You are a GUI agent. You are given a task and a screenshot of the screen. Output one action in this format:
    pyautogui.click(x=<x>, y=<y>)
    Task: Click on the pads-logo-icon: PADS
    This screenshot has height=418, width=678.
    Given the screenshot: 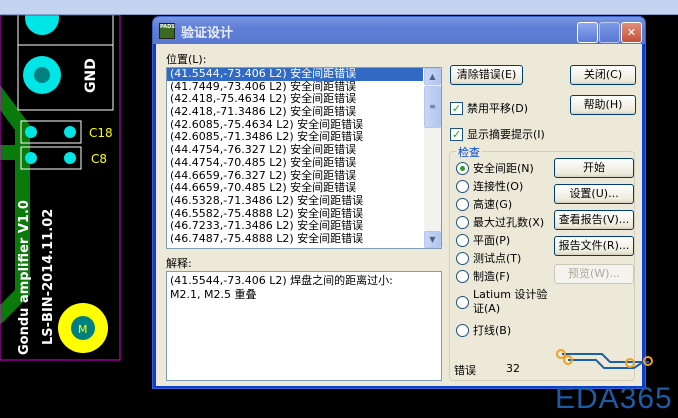 What is the action you would take?
    pyautogui.click(x=167, y=31)
    